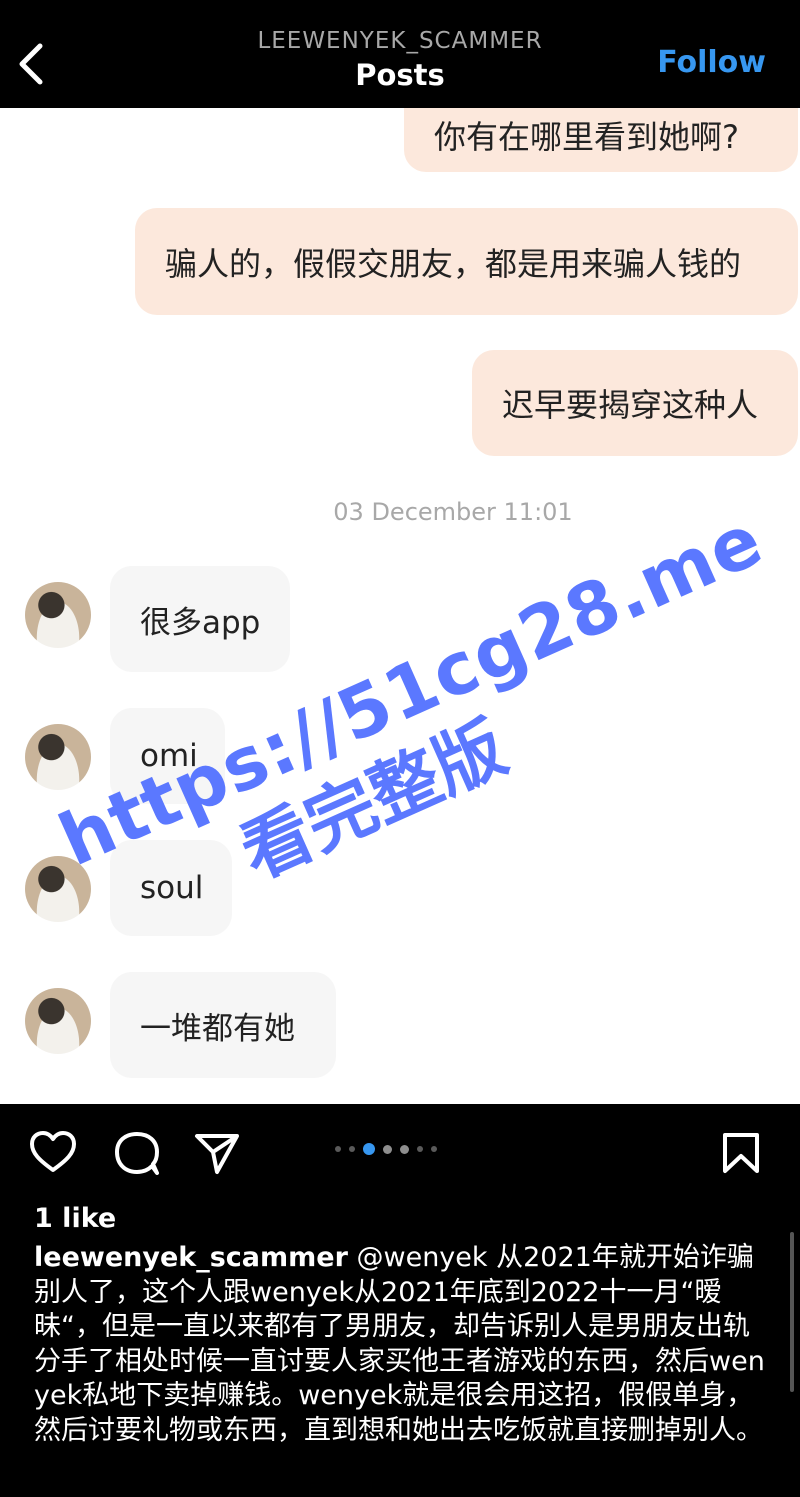 The image size is (800, 1497). I want to click on incoming-message: 很多app, so click(200, 619).